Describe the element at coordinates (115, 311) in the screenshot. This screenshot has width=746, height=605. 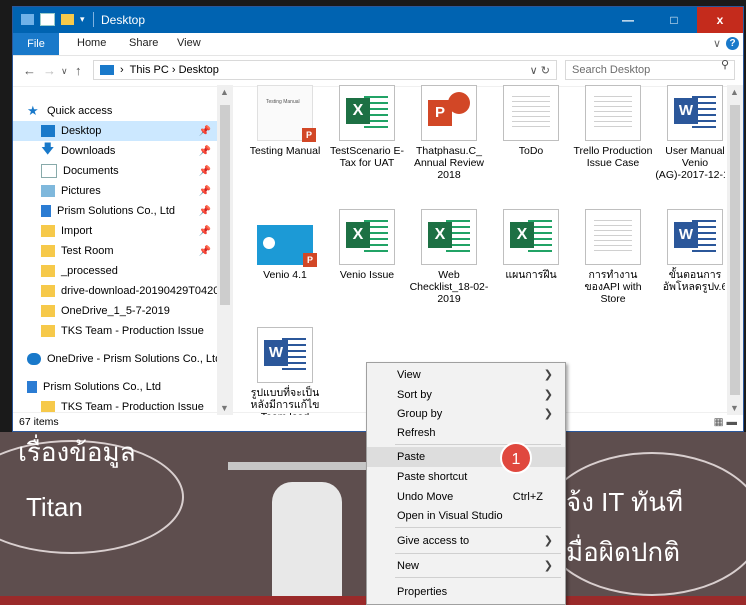
I see `nav-onedrive-folder: OneDrive_1_5-7-2019` at that location.